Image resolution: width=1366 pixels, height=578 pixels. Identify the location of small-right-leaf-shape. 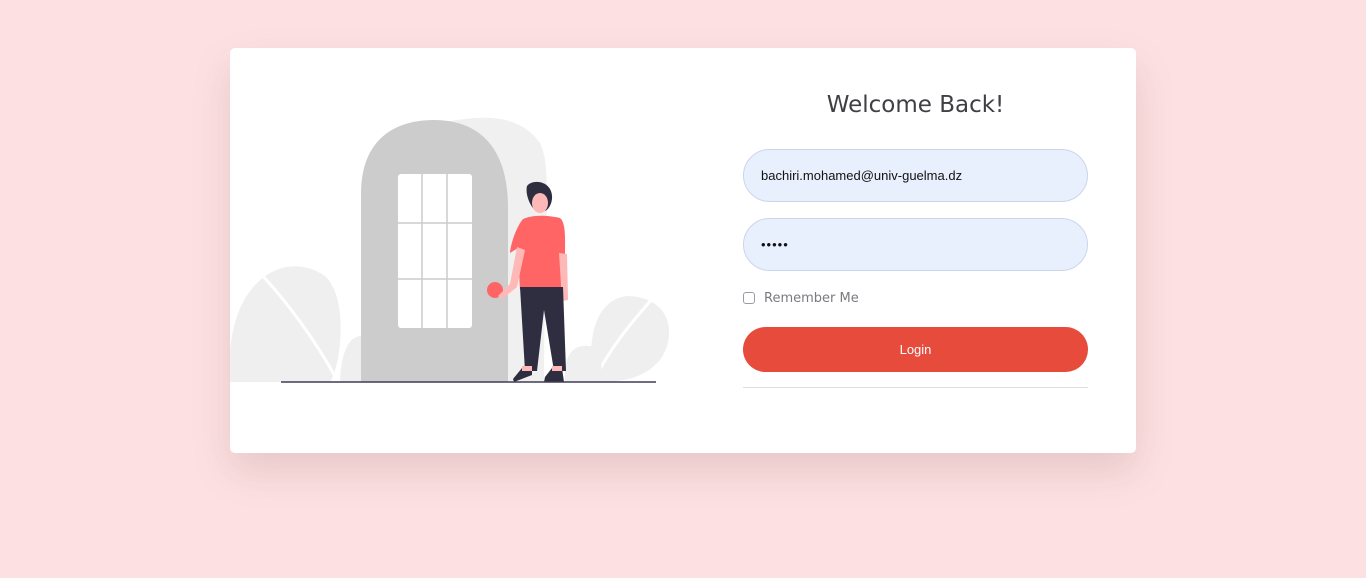
(583, 363).